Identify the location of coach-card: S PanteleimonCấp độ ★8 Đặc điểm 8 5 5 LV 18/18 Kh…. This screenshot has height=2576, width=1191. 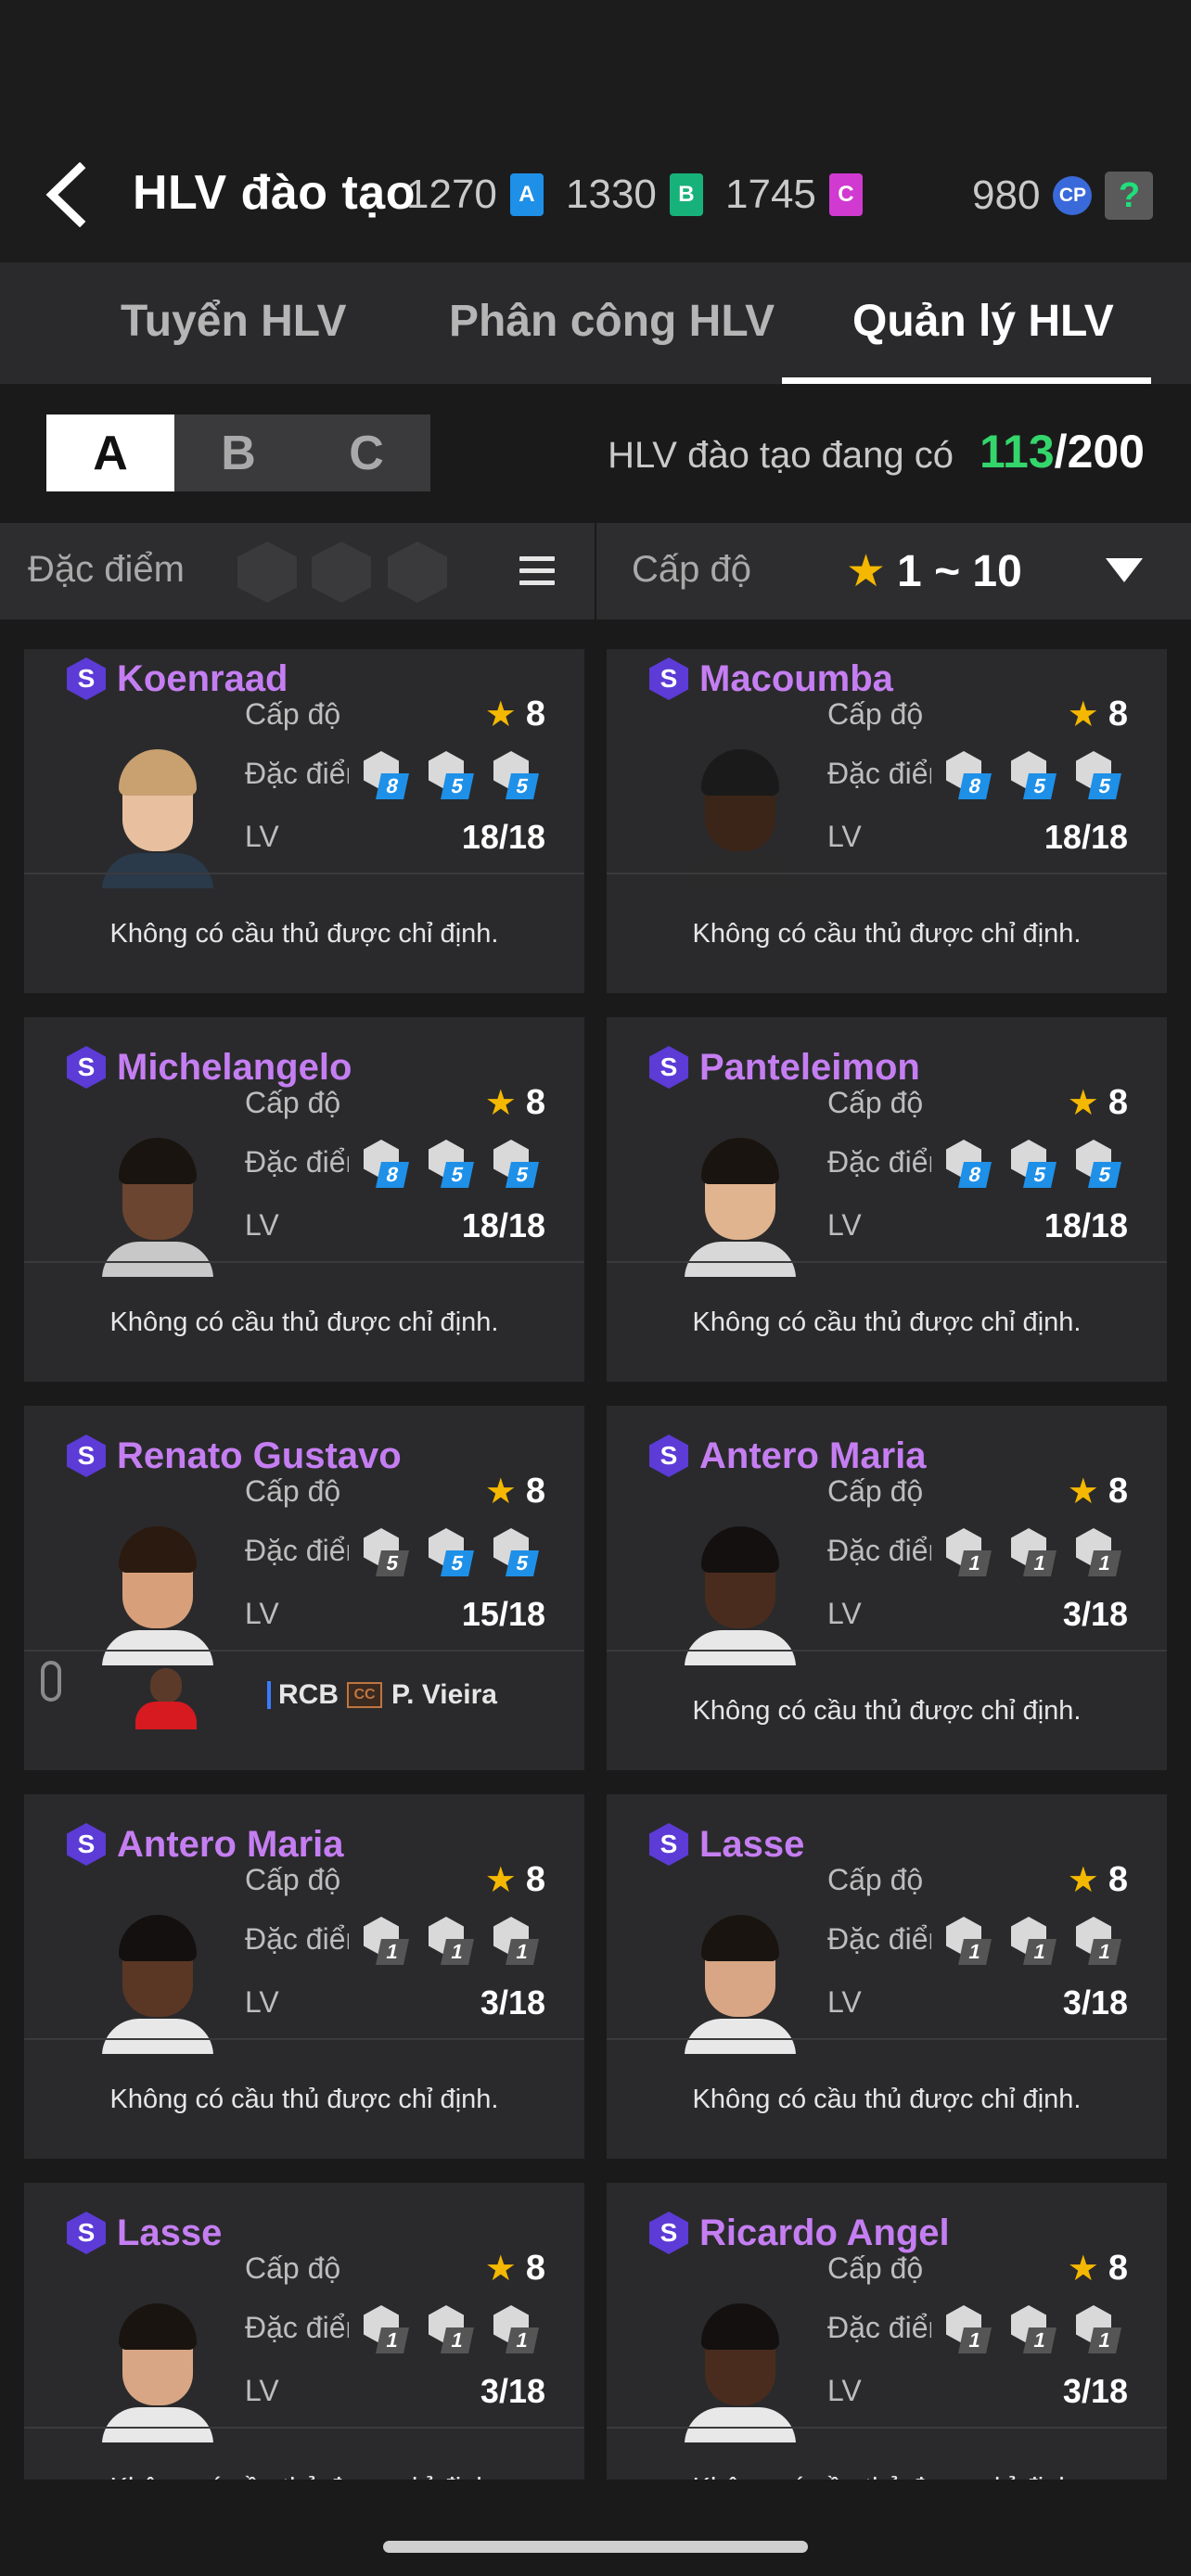
(887, 1199).